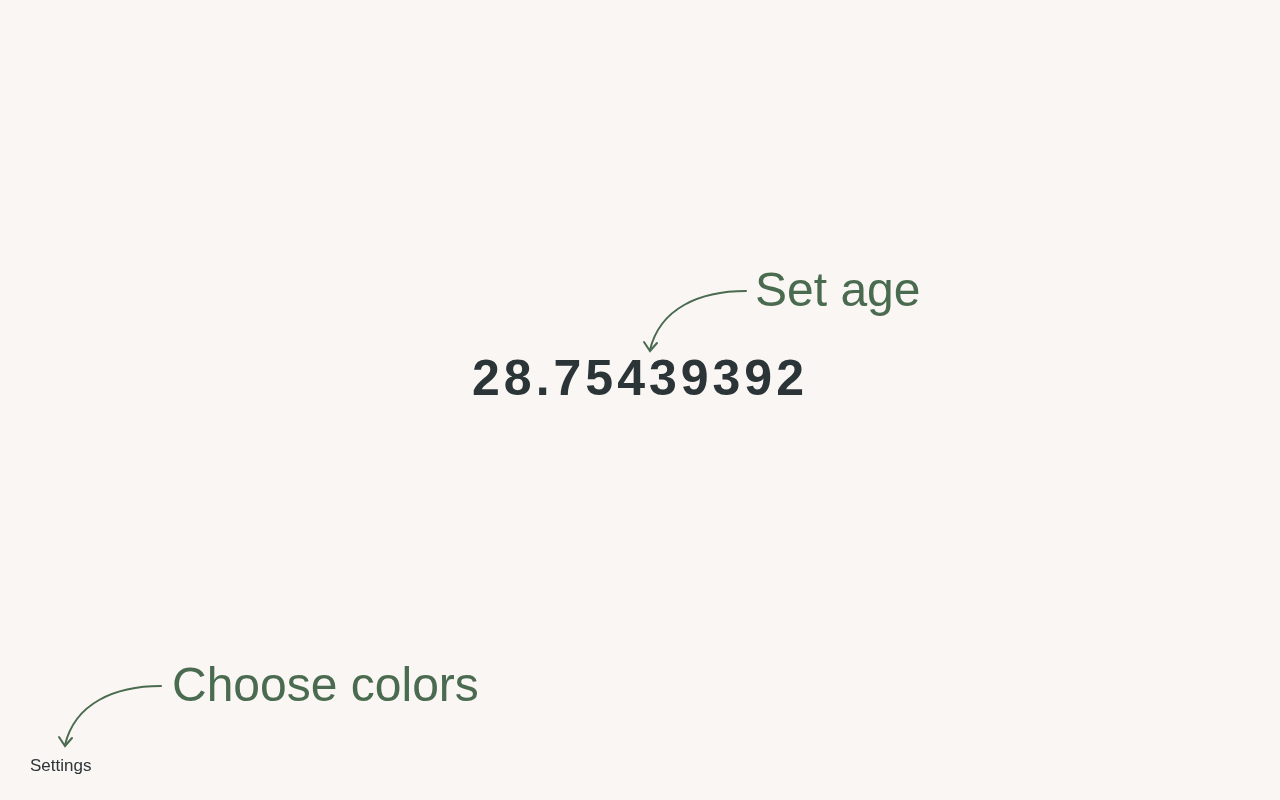  I want to click on settings-link: Settings, so click(61, 765).